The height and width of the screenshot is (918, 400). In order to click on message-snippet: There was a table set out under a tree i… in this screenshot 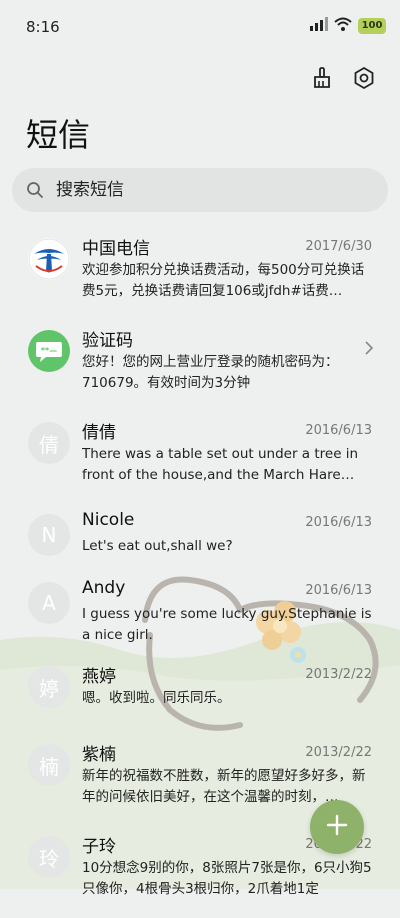, I will do `click(220, 464)`.